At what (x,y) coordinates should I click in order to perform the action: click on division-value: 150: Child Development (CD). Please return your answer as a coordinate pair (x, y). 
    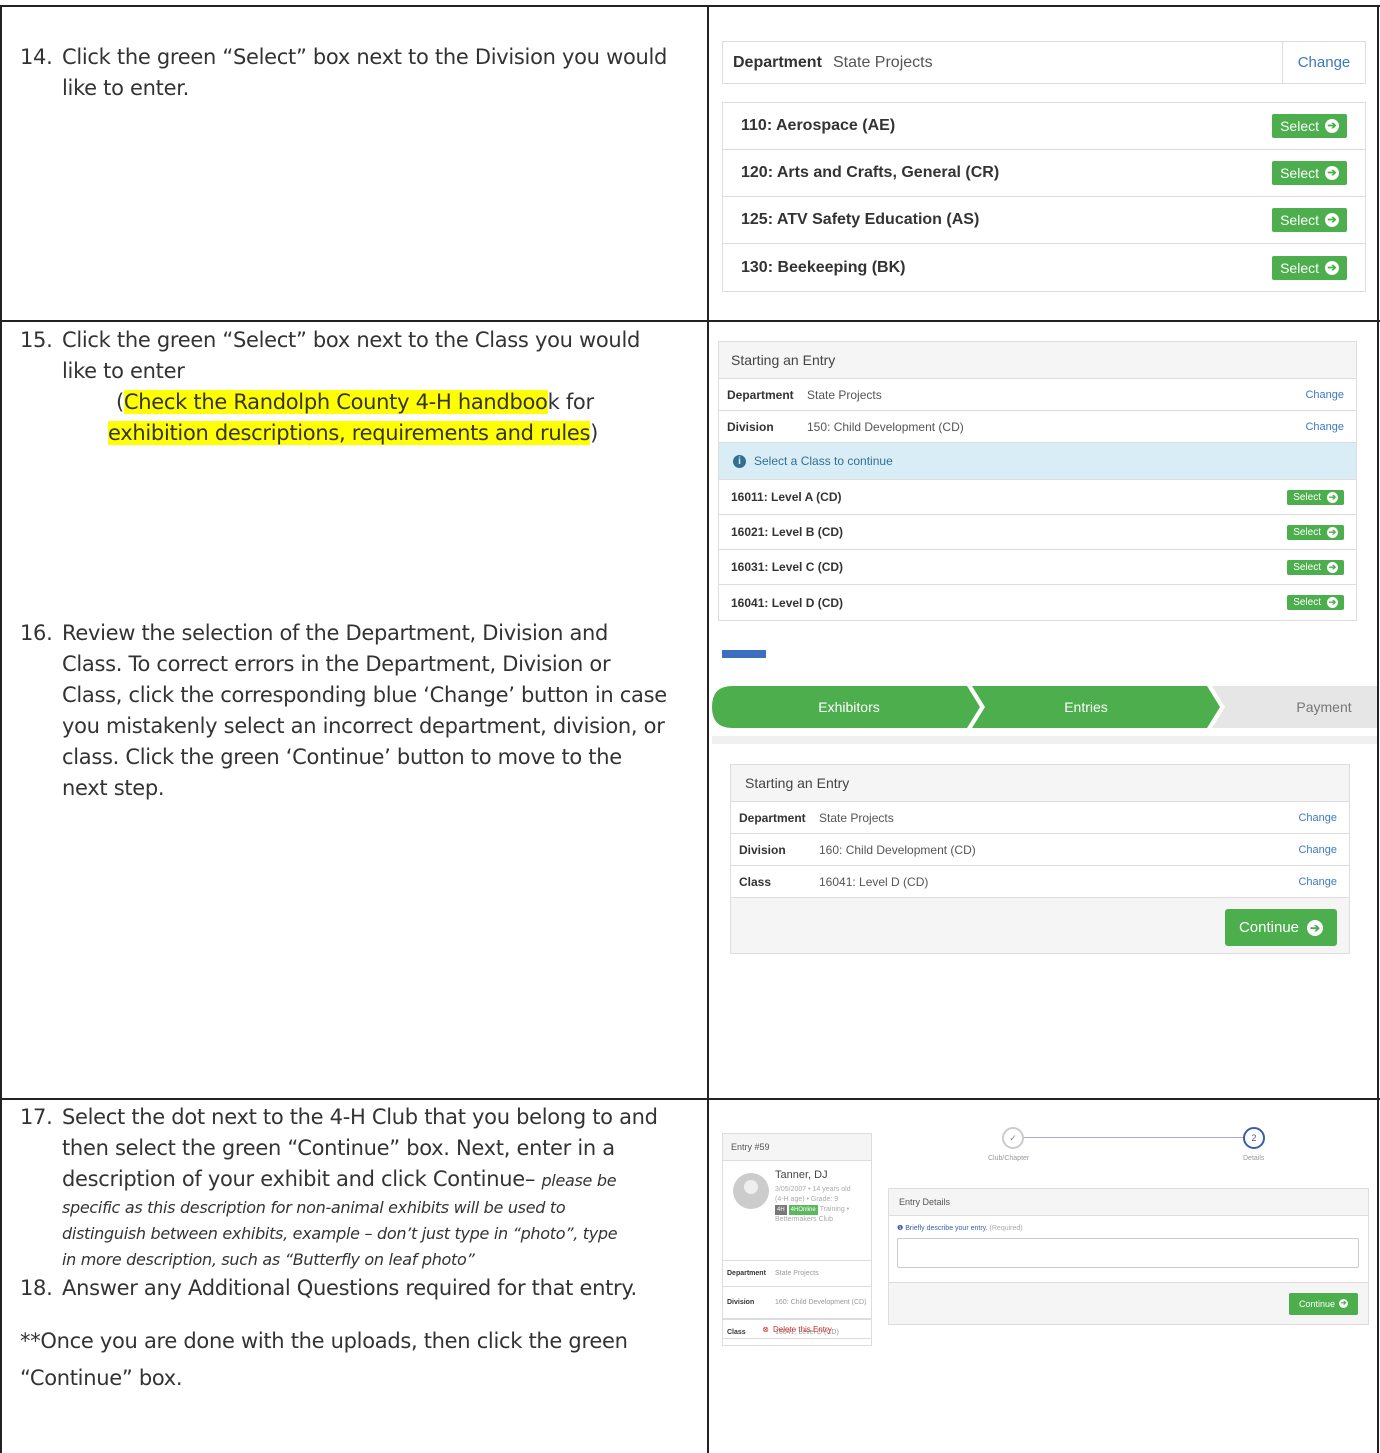
    Looking at the image, I should click on (885, 426).